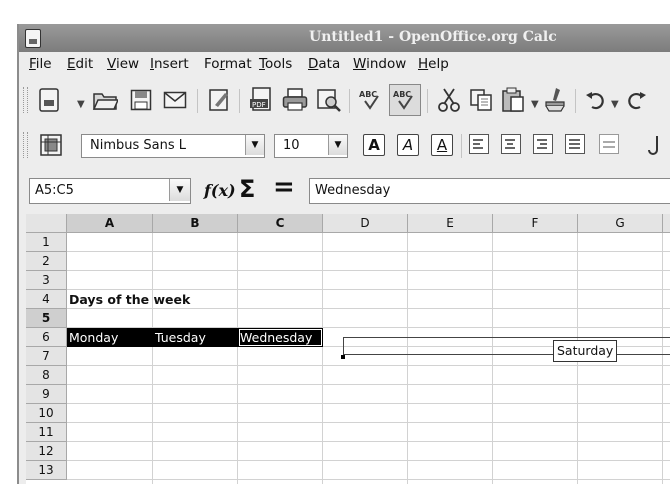 Image resolution: width=670 pixels, height=484 pixels. Describe the element at coordinates (637, 100) in the screenshot. I see `redo-icon` at that location.